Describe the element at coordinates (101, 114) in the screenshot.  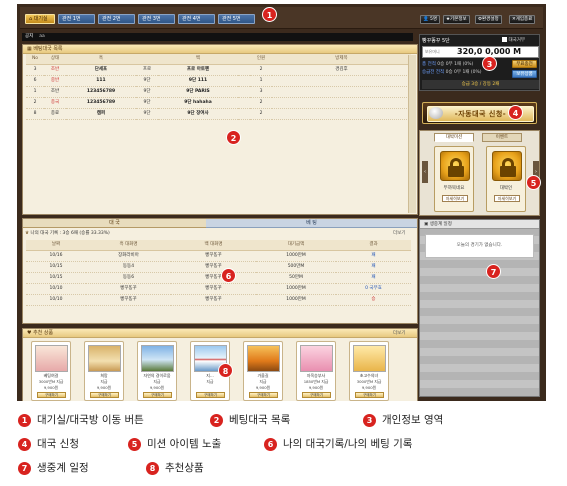
I see `cell-black: 캠퍼` at that location.